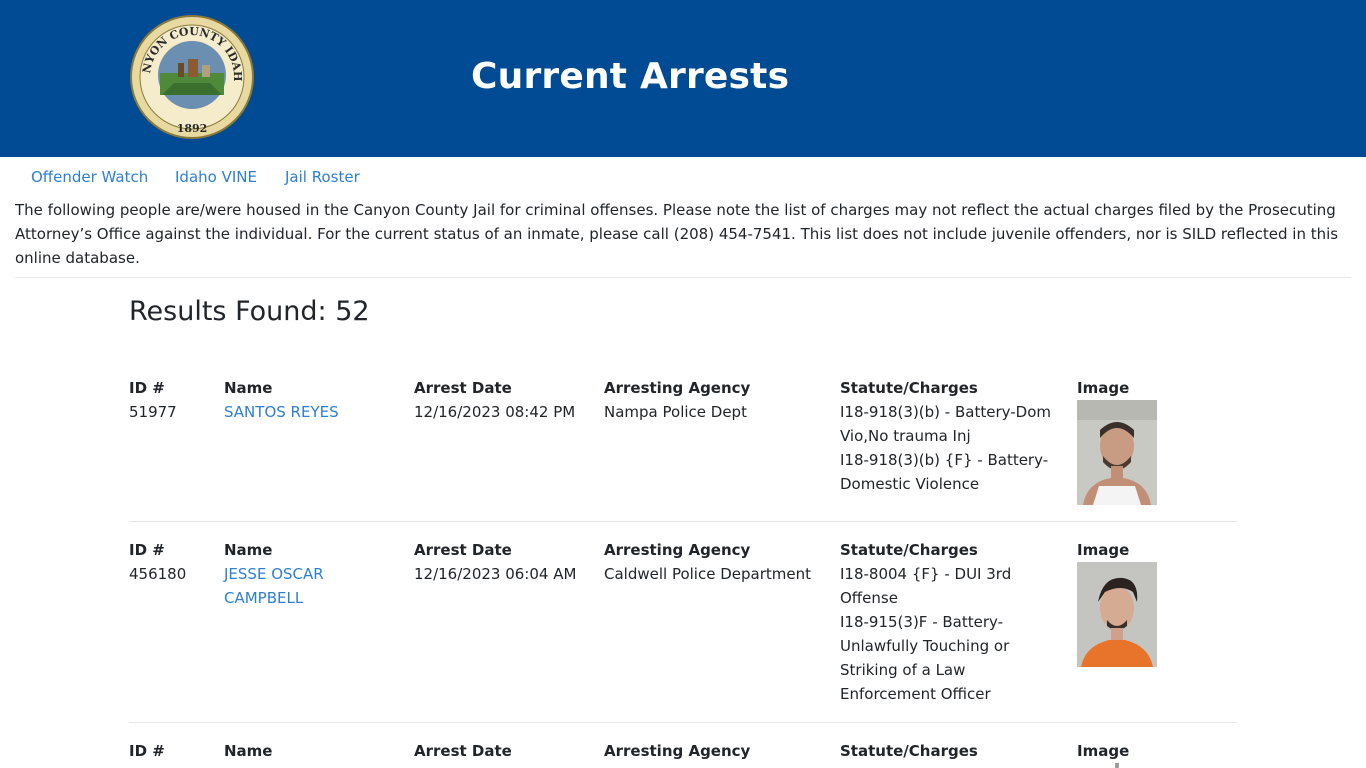  Describe the element at coordinates (683, 177) in the screenshot. I see `top-nav: Offender Watch Idaho VINE Jail Roster` at that location.